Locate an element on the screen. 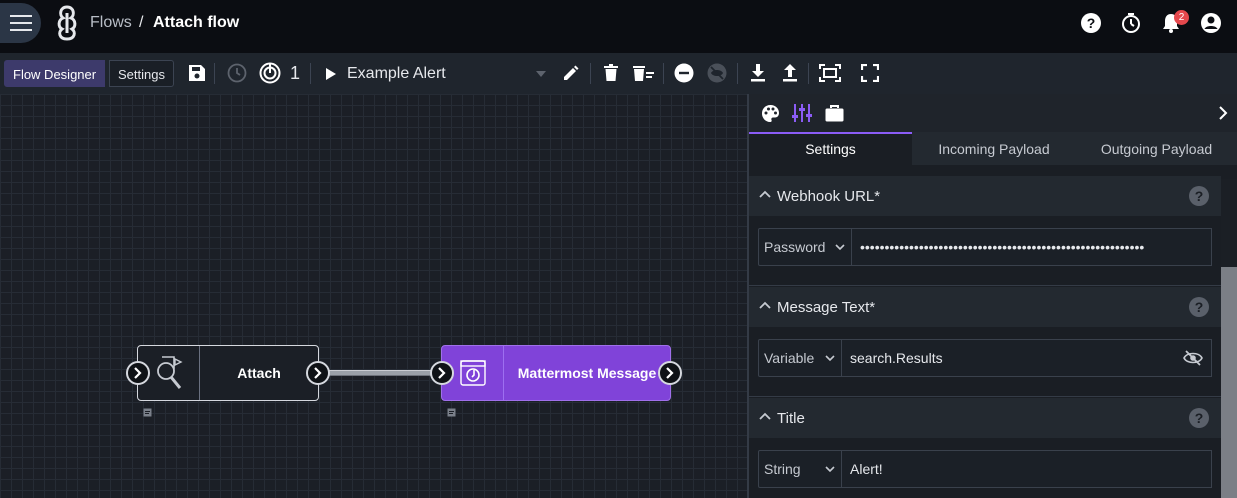 Image resolution: width=1237 pixels, height=498 pixels. field-message-text-header: Message Text* ? is located at coordinates (985, 307).